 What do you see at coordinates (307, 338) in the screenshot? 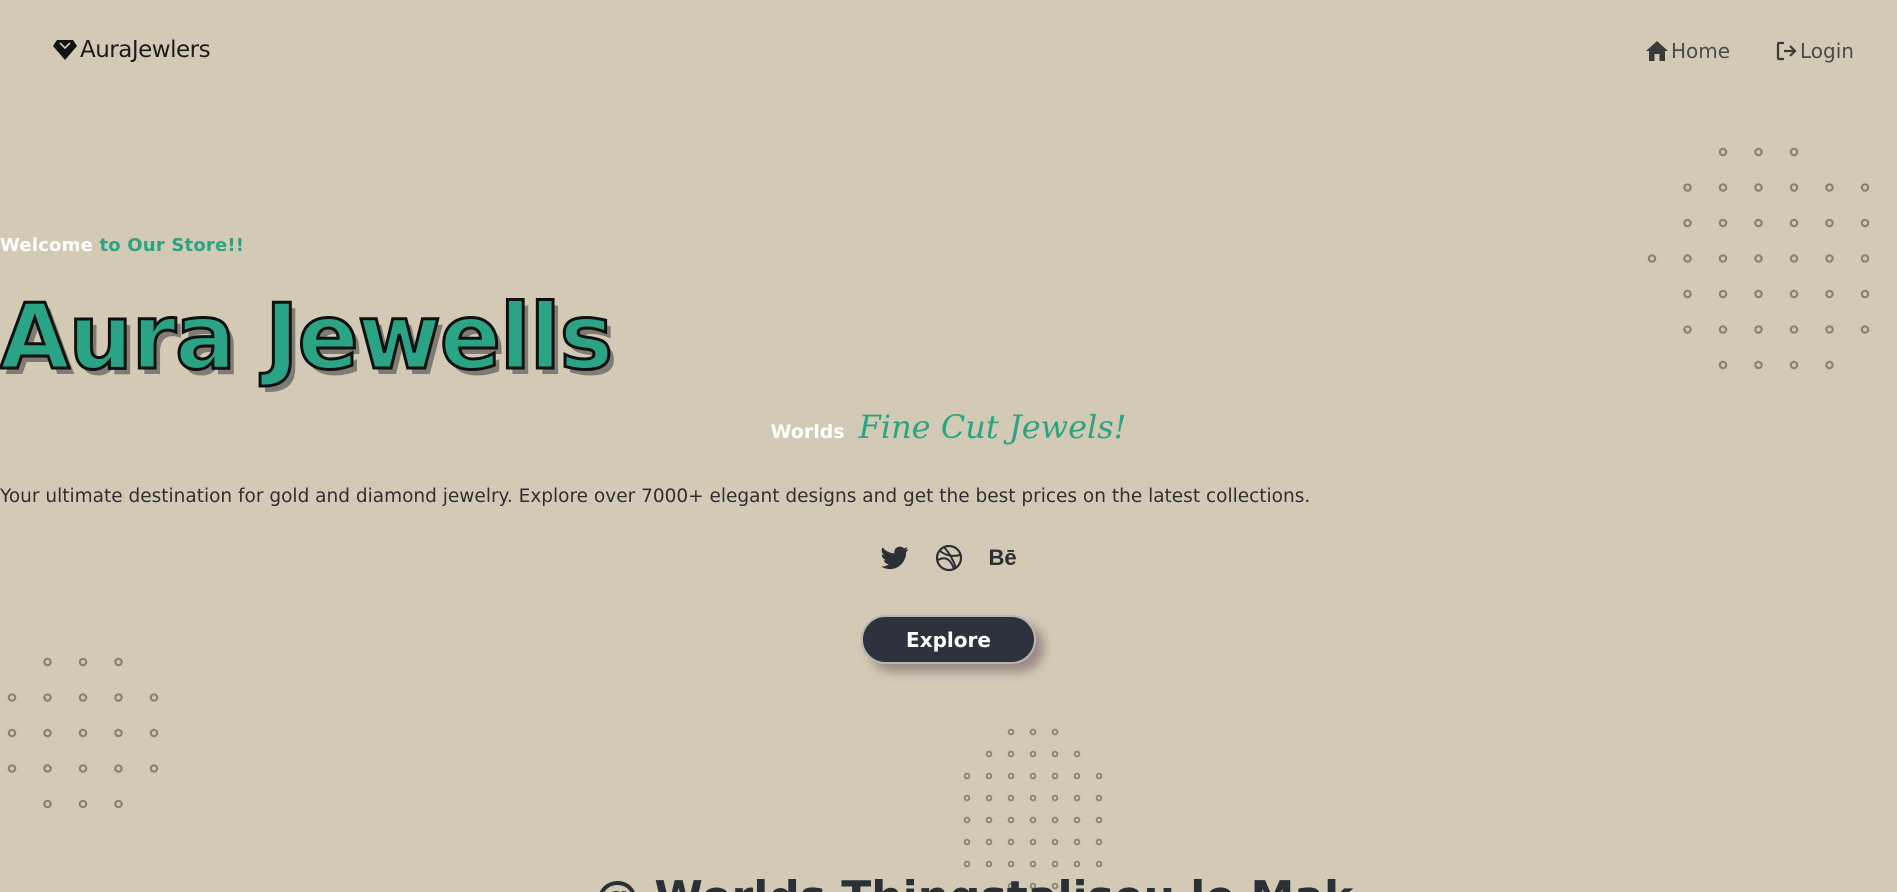
I see `hero-headline: Aura Jewells` at bounding box center [307, 338].